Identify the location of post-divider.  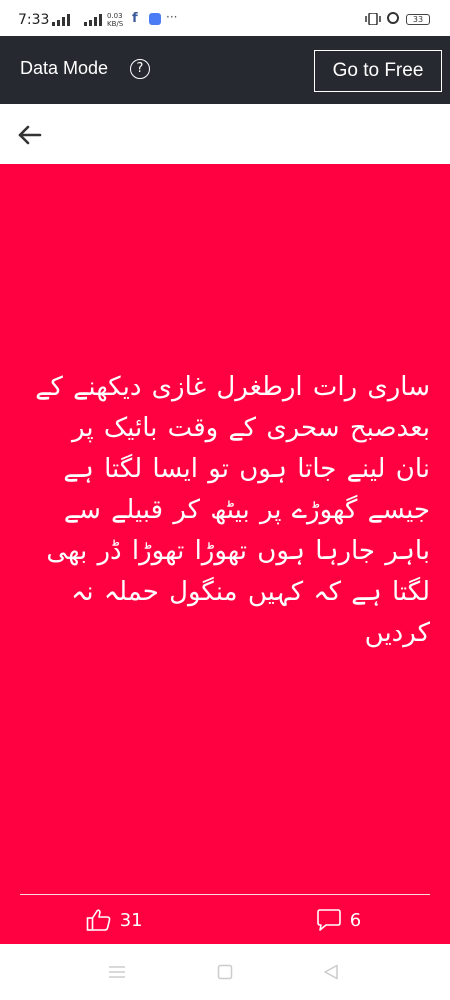
(225, 894).